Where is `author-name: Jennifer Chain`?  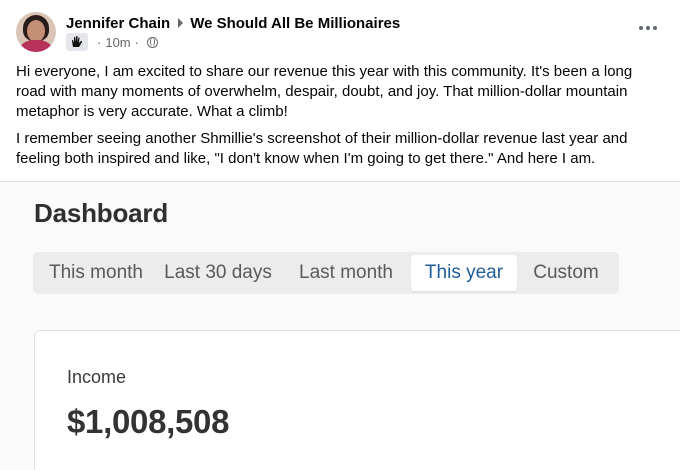
author-name: Jennifer Chain is located at coordinates (118, 23).